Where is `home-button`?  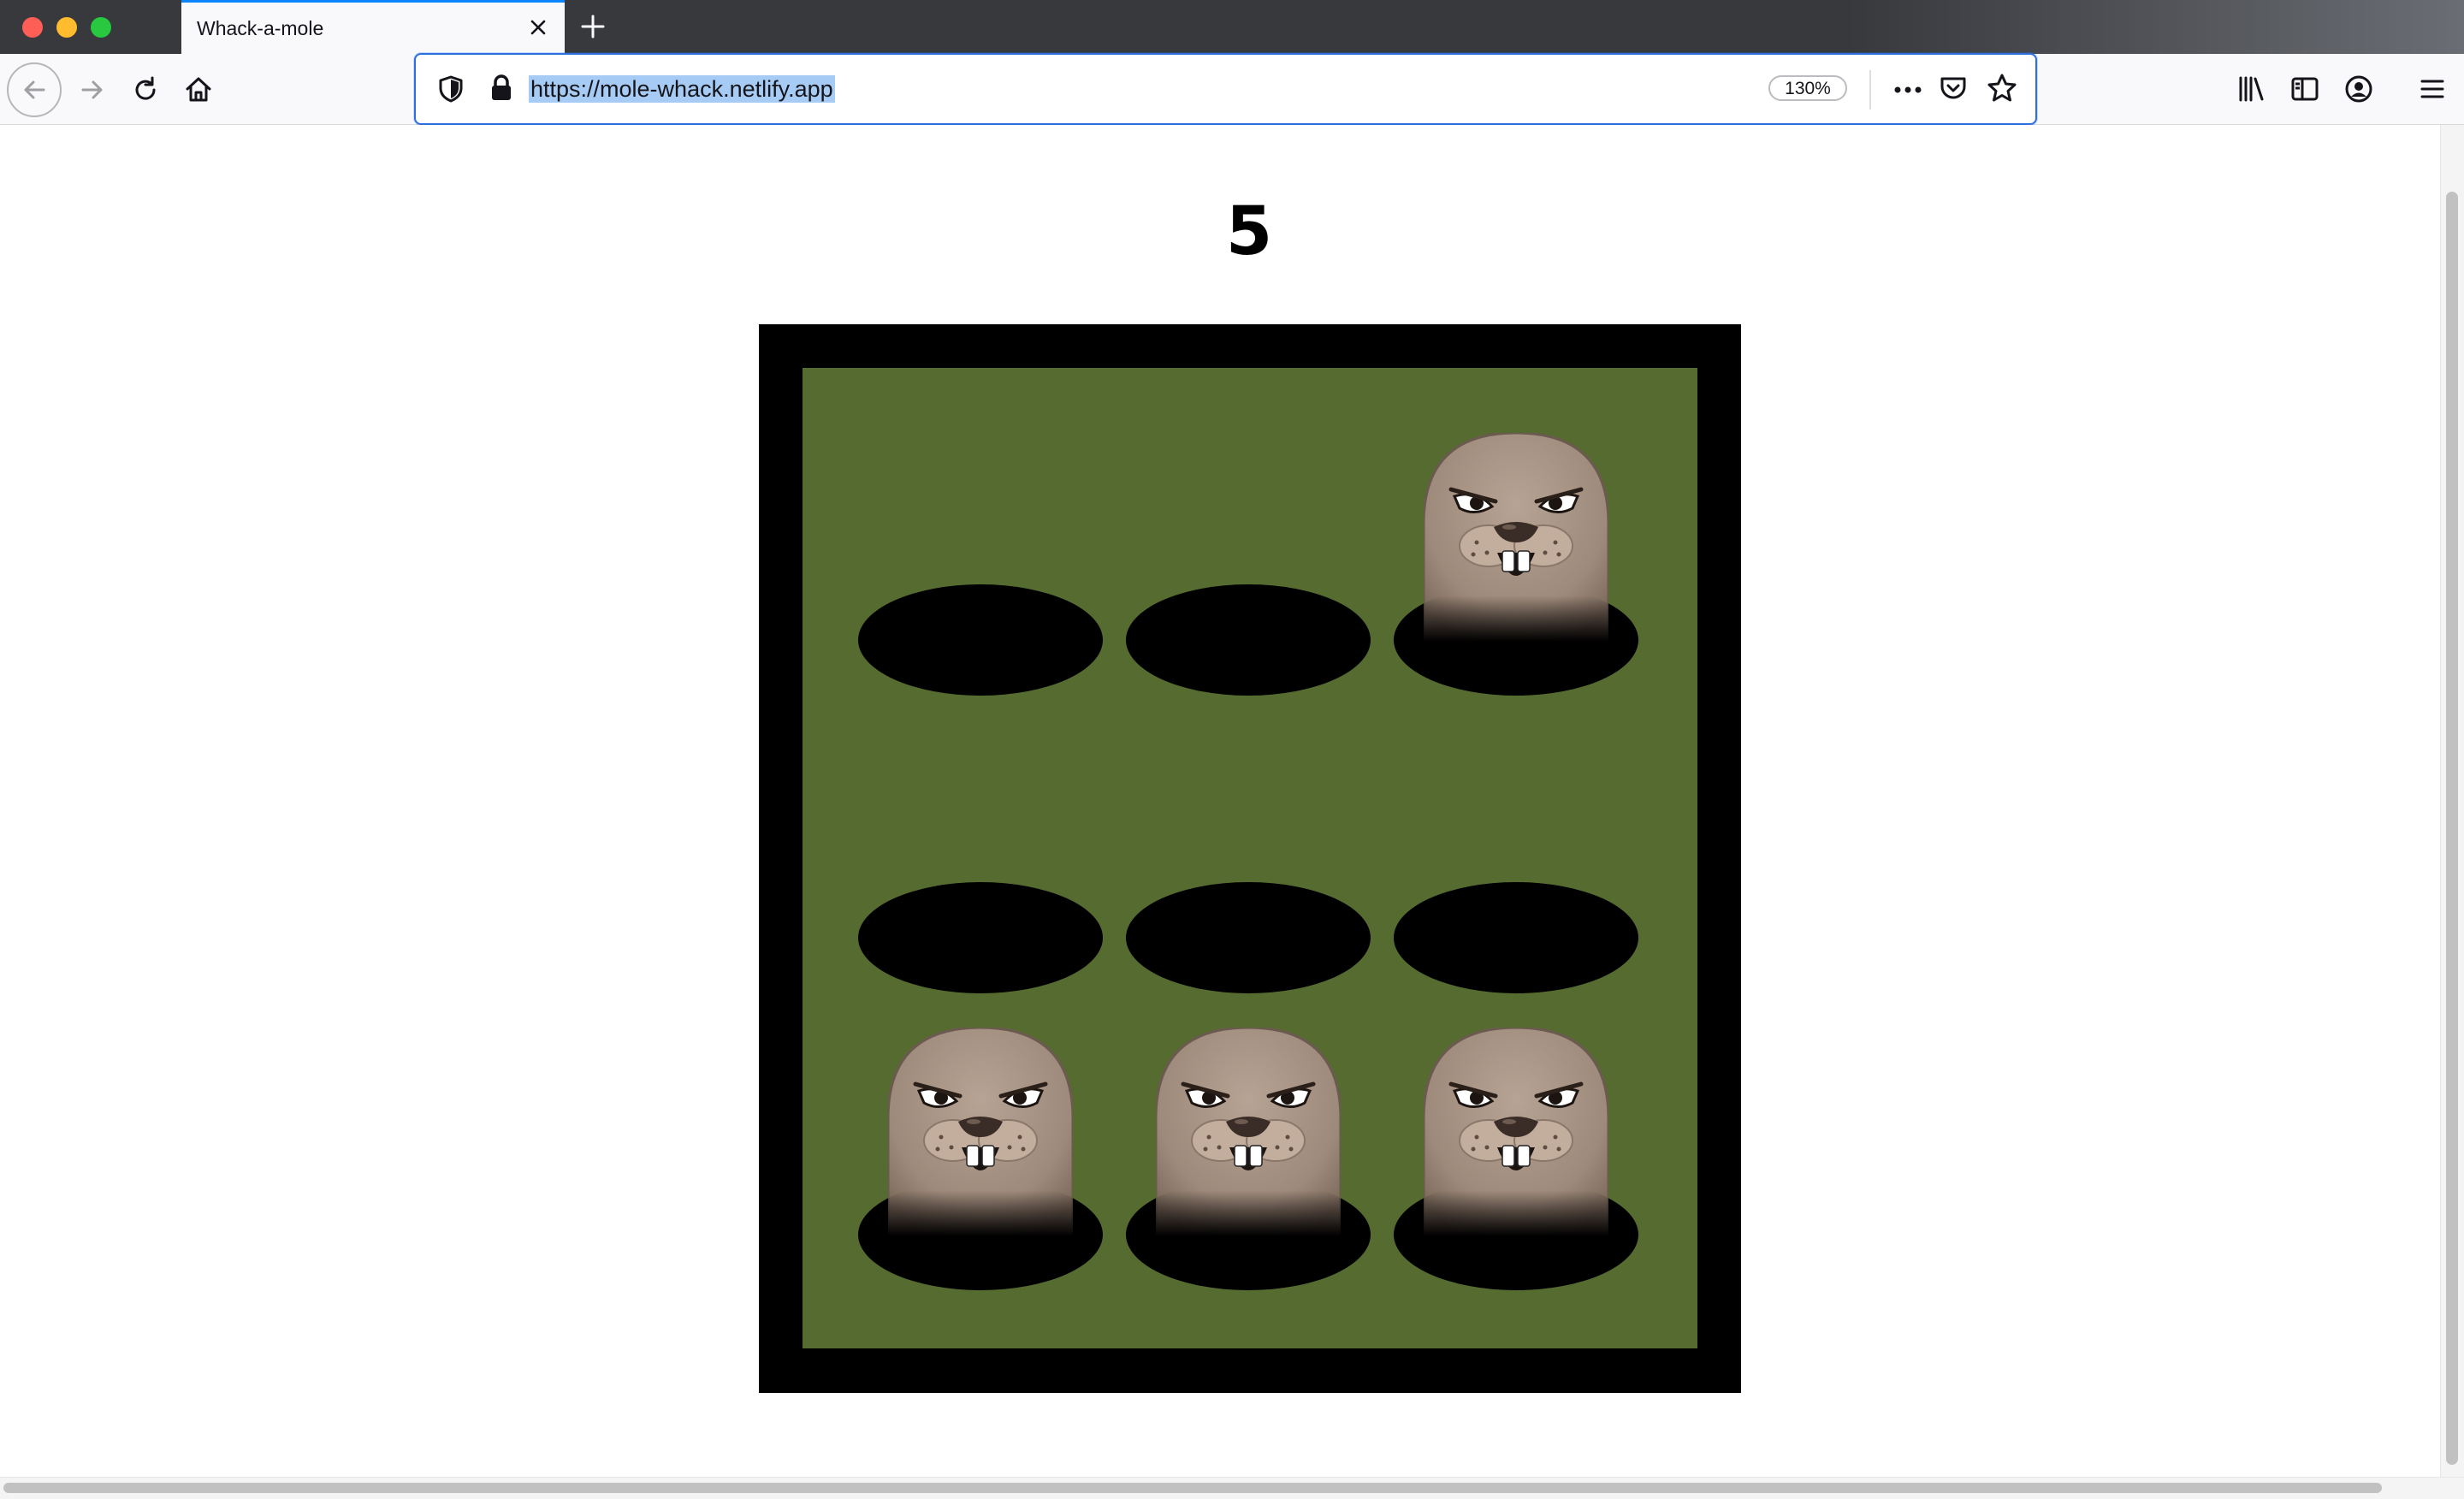
home-button is located at coordinates (198, 89).